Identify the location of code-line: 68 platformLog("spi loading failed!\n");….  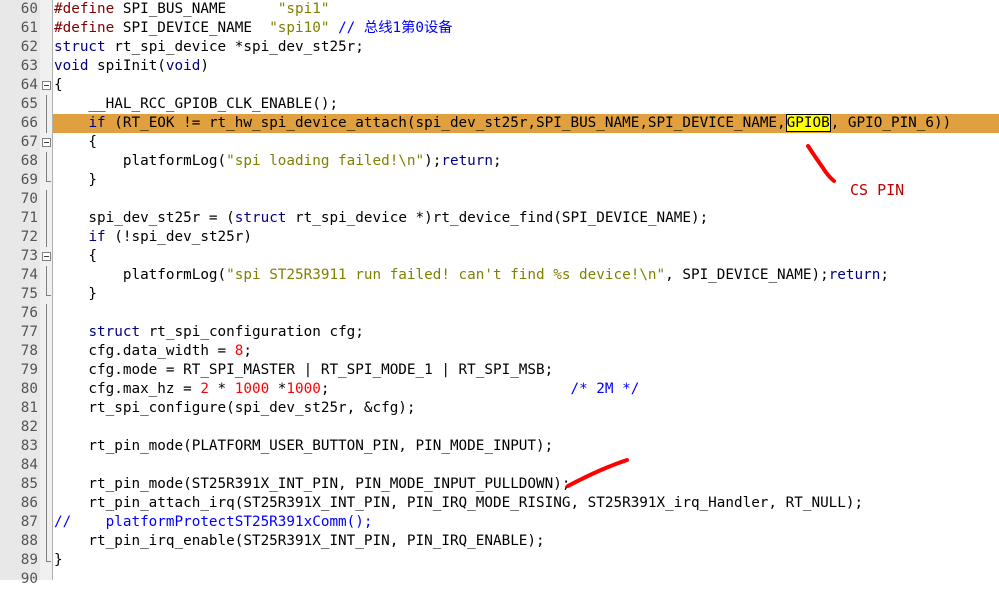
(499, 161).